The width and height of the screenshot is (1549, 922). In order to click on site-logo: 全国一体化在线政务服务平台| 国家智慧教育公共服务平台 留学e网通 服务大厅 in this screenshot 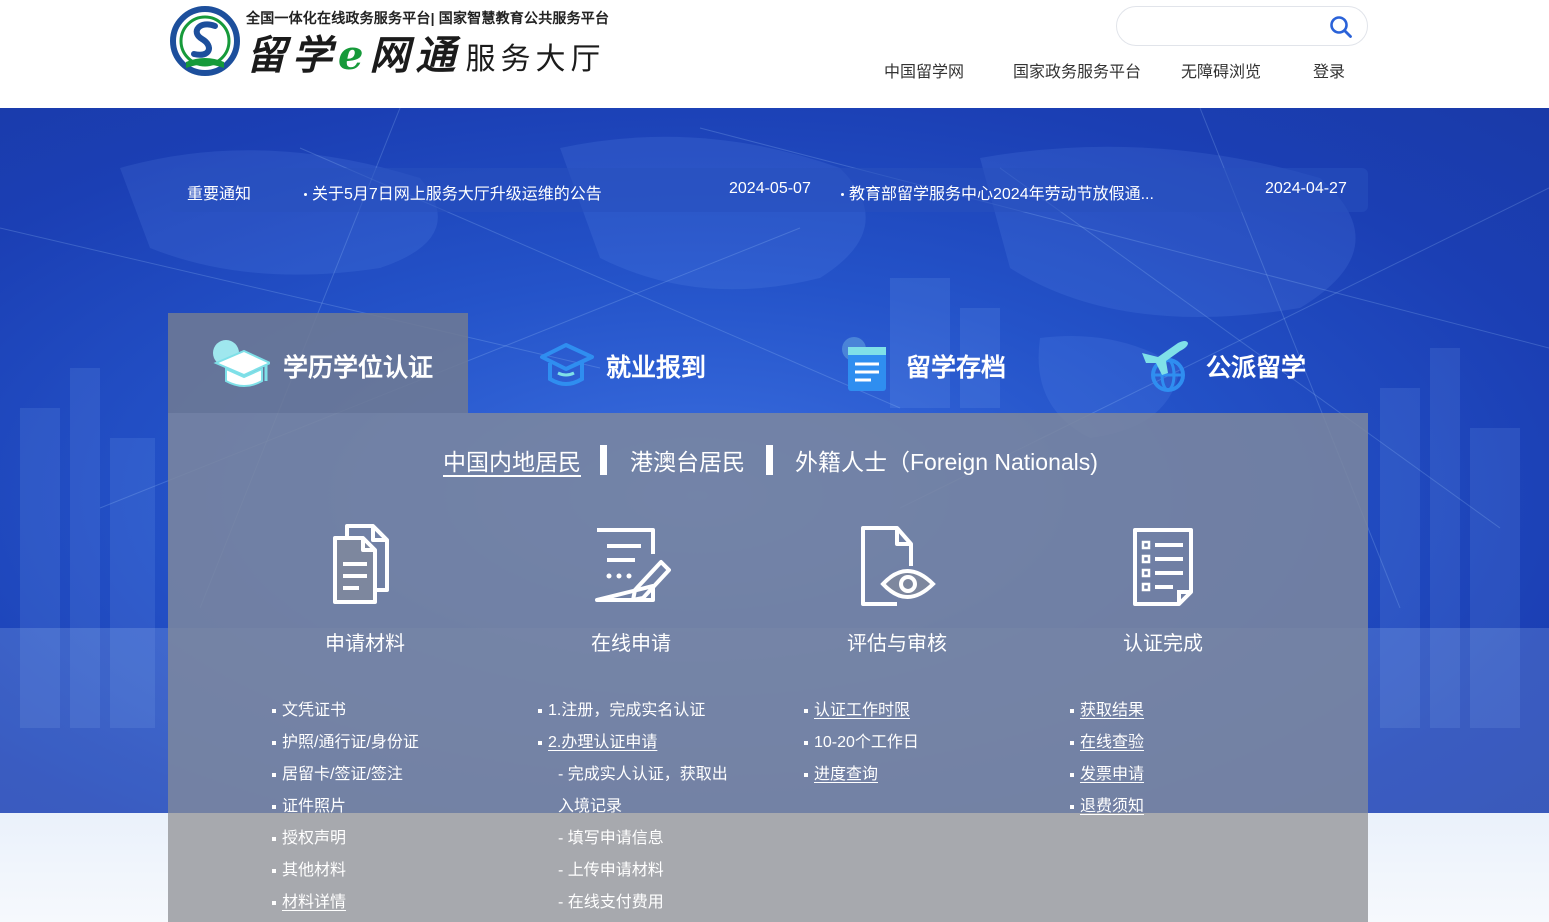, I will do `click(405, 43)`.